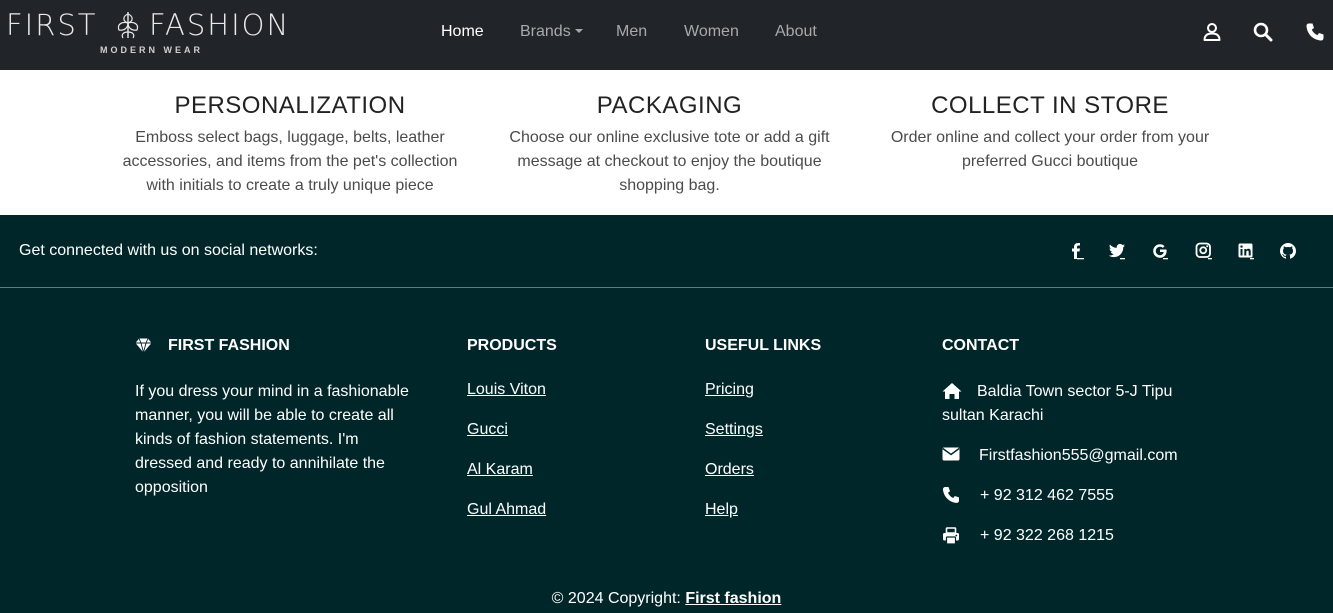 This screenshot has height=613, width=1333. I want to click on envelope-icon, so click(951, 454).